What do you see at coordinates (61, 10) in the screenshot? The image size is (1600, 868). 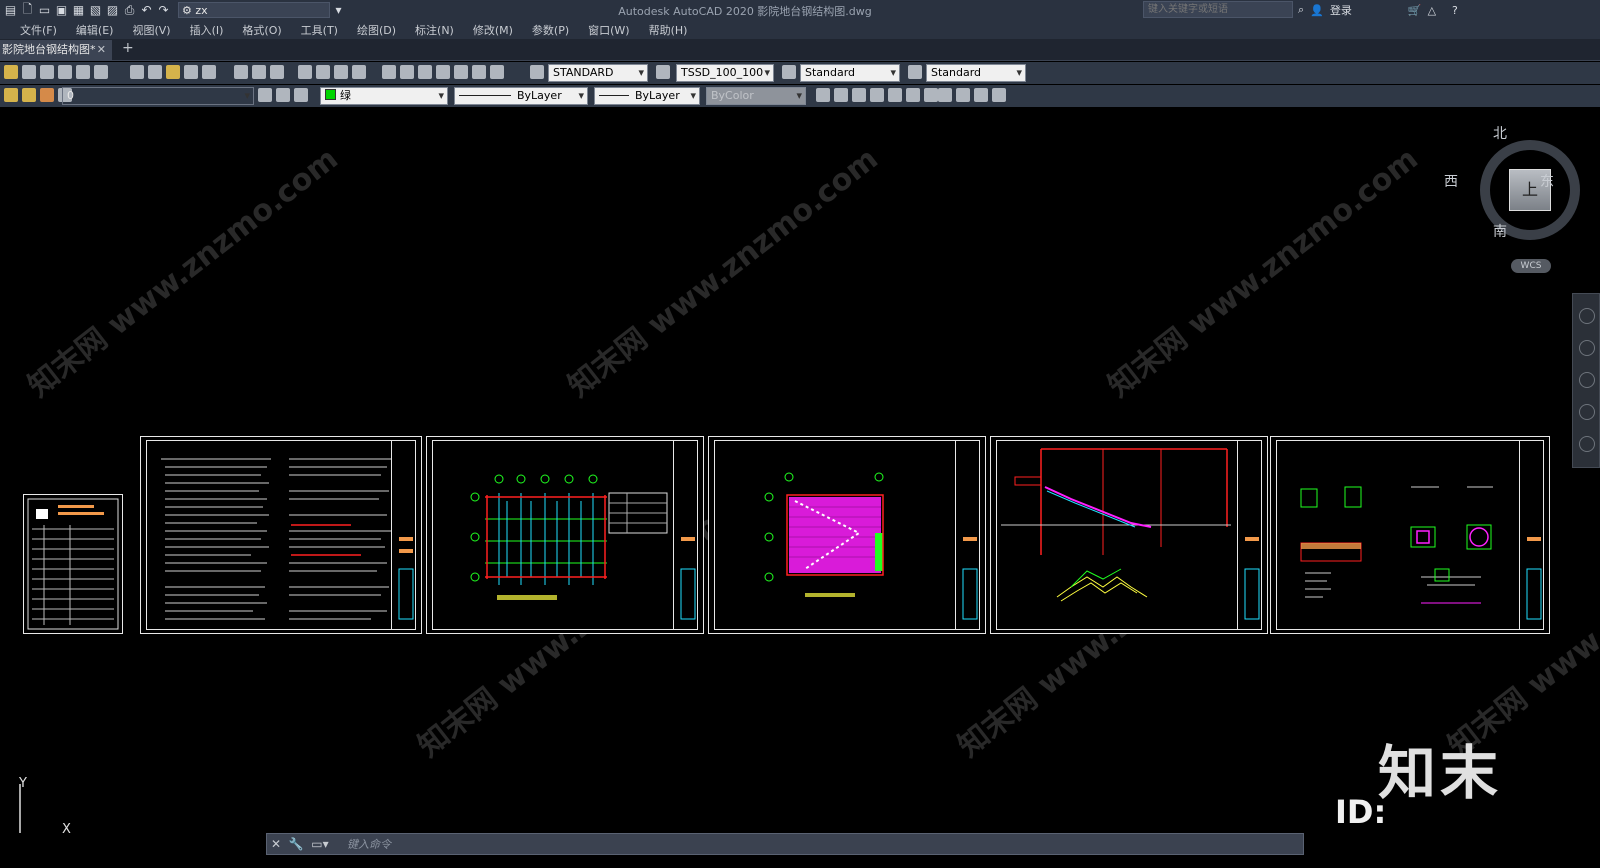 I see `save-icon: ▣` at bounding box center [61, 10].